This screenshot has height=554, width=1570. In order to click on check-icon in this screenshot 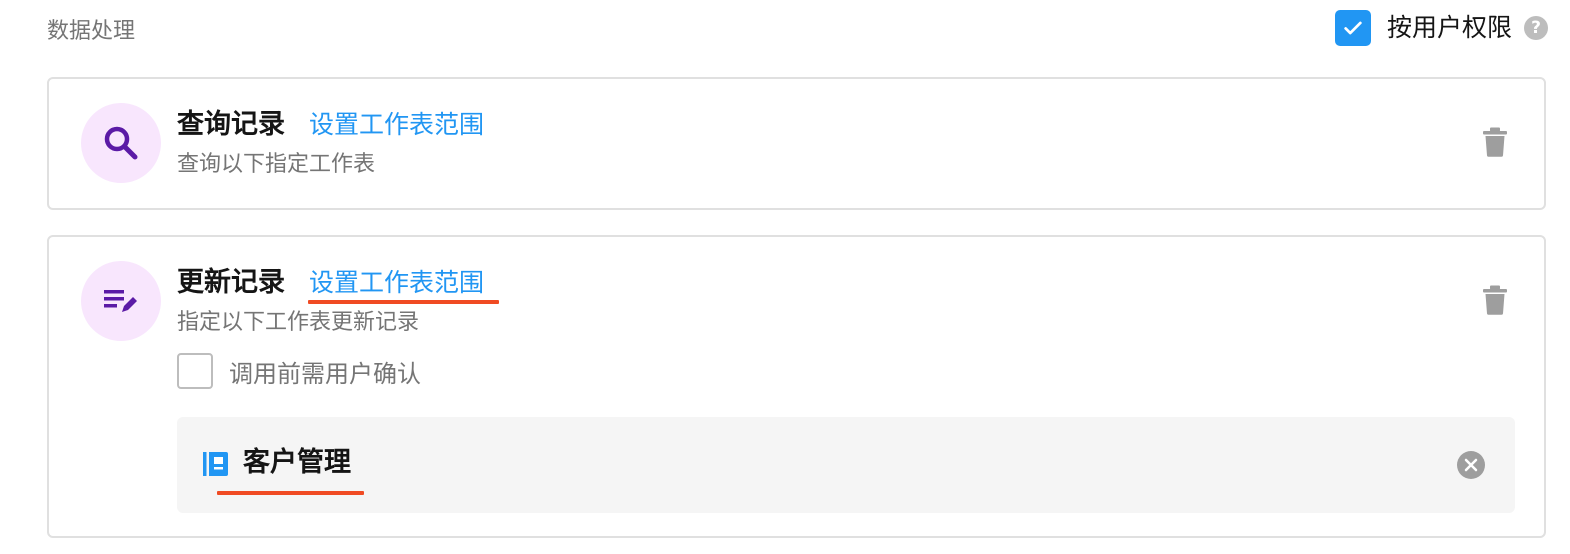, I will do `click(1353, 28)`.